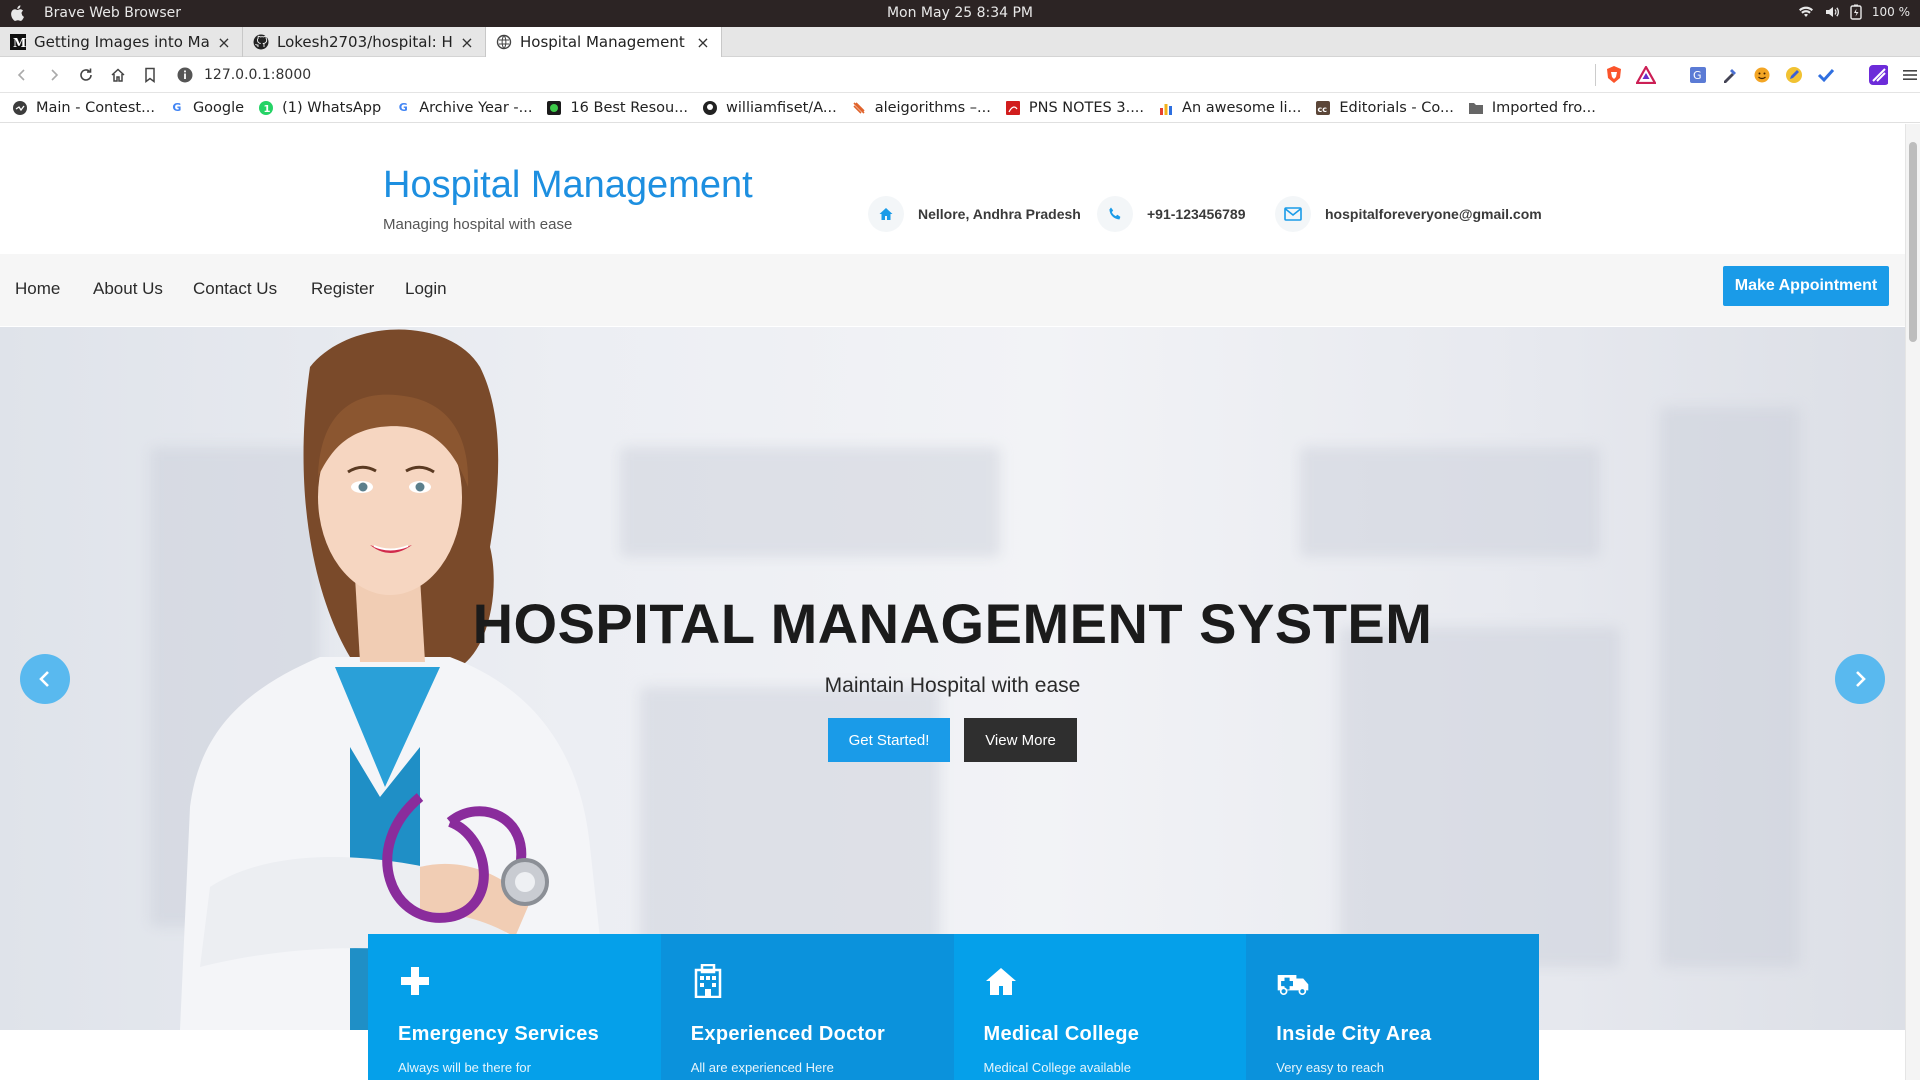 Image resolution: width=1920 pixels, height=1080 pixels. What do you see at coordinates (1392, 1007) in the screenshot?
I see `feature-inside-city-area: Inside City Area Very easy to reach` at bounding box center [1392, 1007].